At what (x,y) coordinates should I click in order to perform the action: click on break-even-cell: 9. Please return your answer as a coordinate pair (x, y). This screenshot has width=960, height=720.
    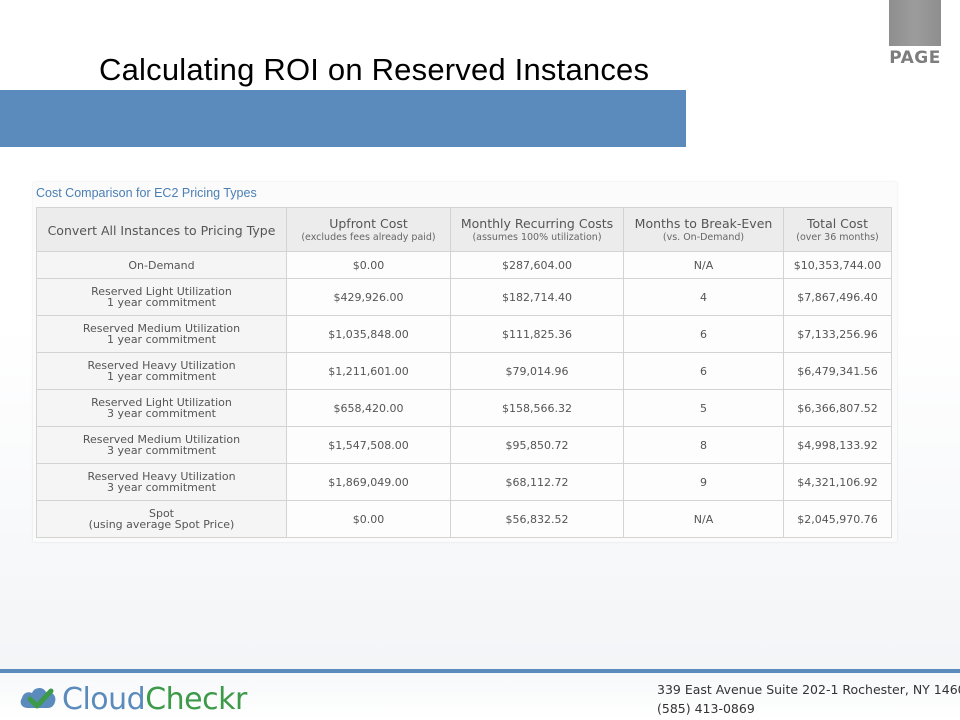
    Looking at the image, I should click on (703, 482).